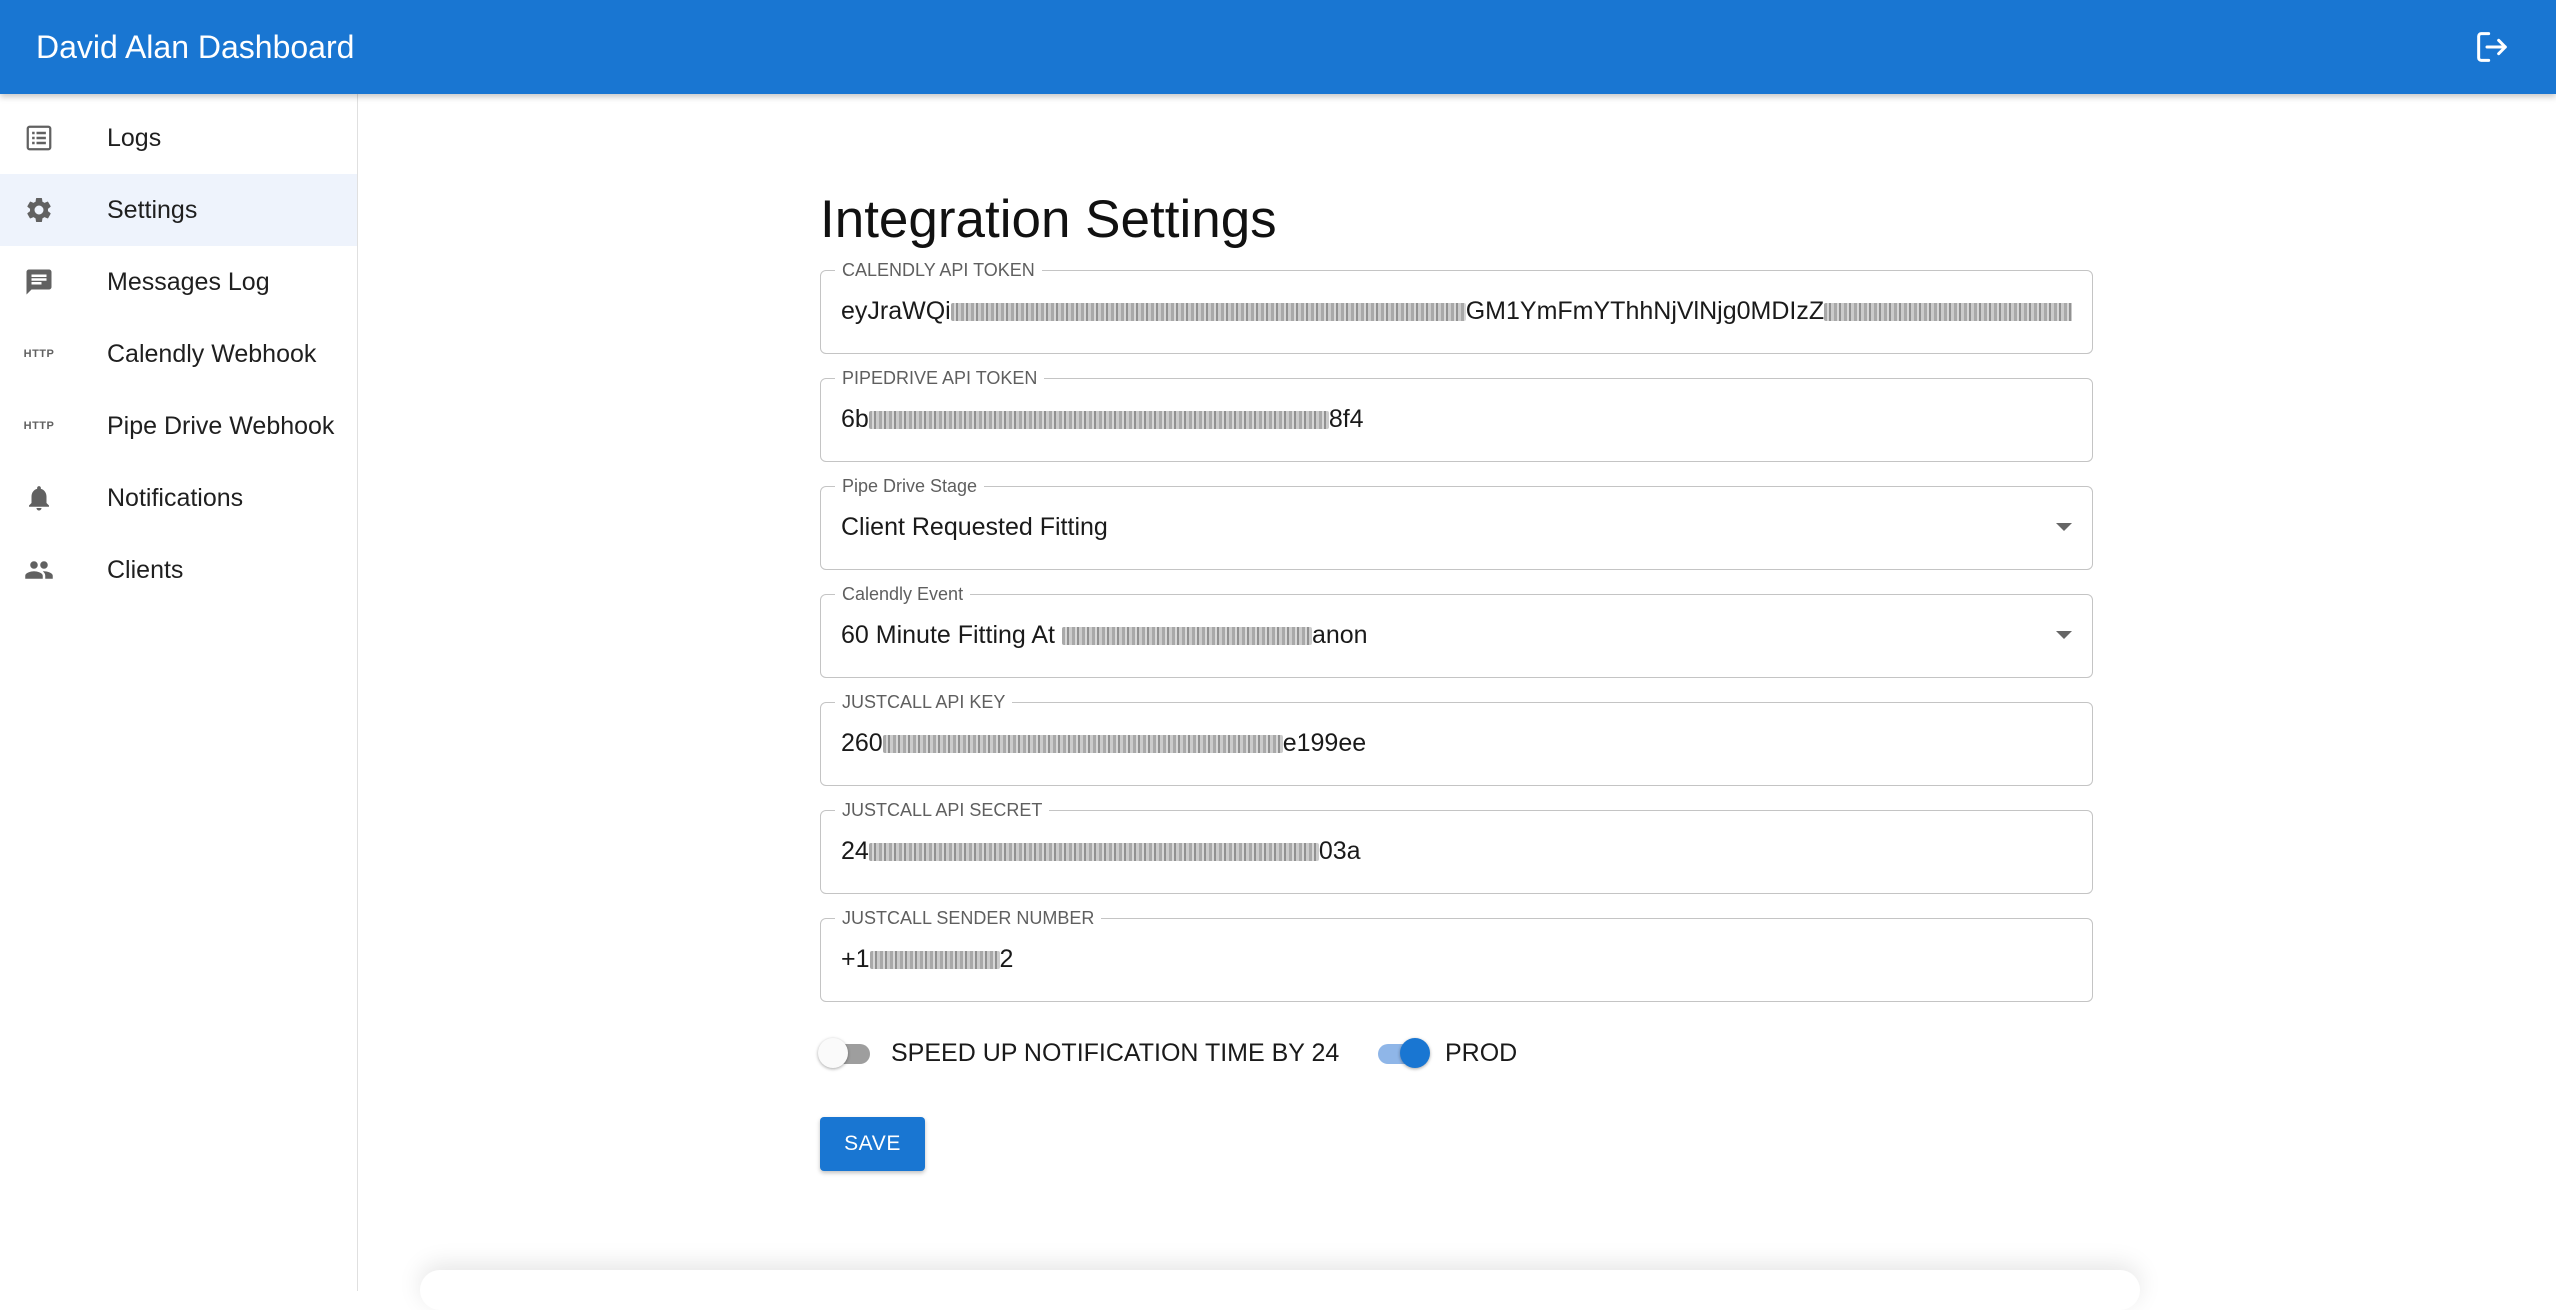  What do you see at coordinates (212, 354) in the screenshot?
I see `sidebar-item-label: Calendly Webhook` at bounding box center [212, 354].